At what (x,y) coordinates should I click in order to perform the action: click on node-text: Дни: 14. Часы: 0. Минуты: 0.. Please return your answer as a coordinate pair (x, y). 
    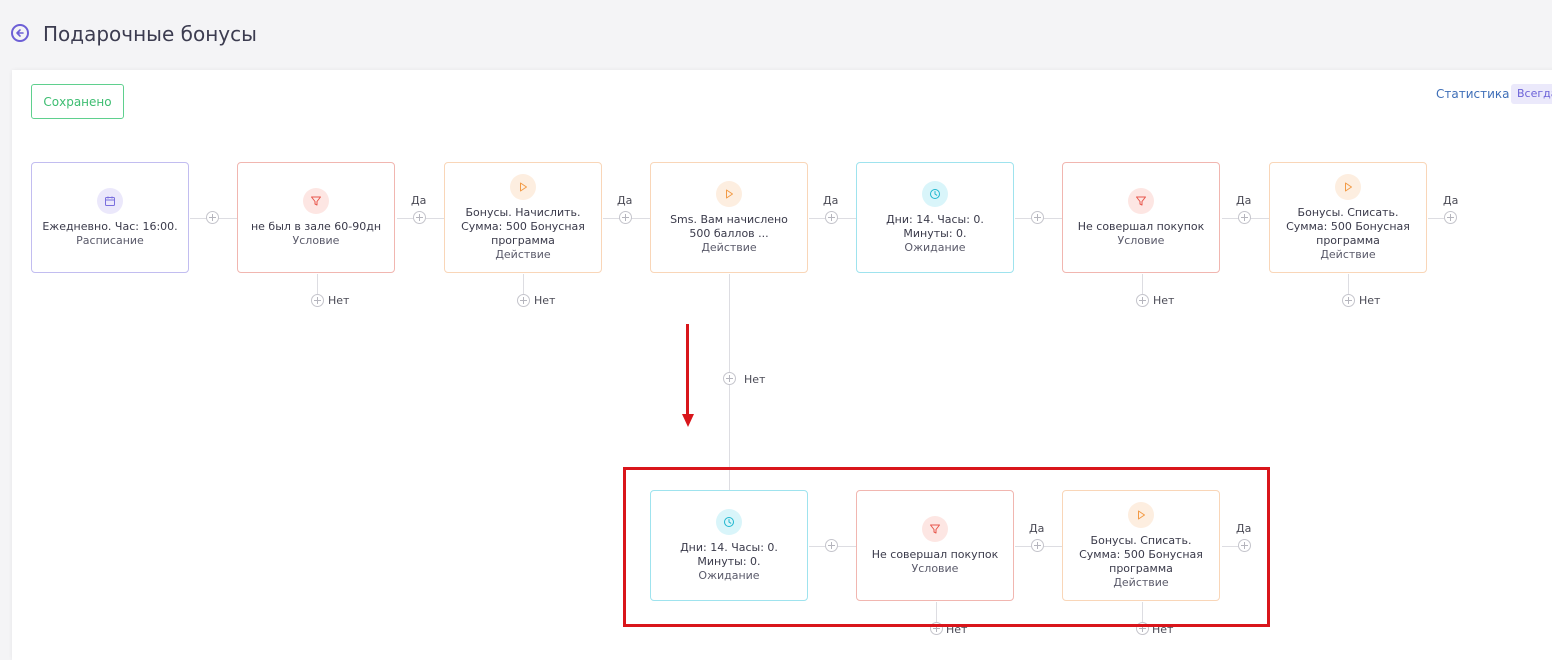
    Looking at the image, I should click on (935, 226).